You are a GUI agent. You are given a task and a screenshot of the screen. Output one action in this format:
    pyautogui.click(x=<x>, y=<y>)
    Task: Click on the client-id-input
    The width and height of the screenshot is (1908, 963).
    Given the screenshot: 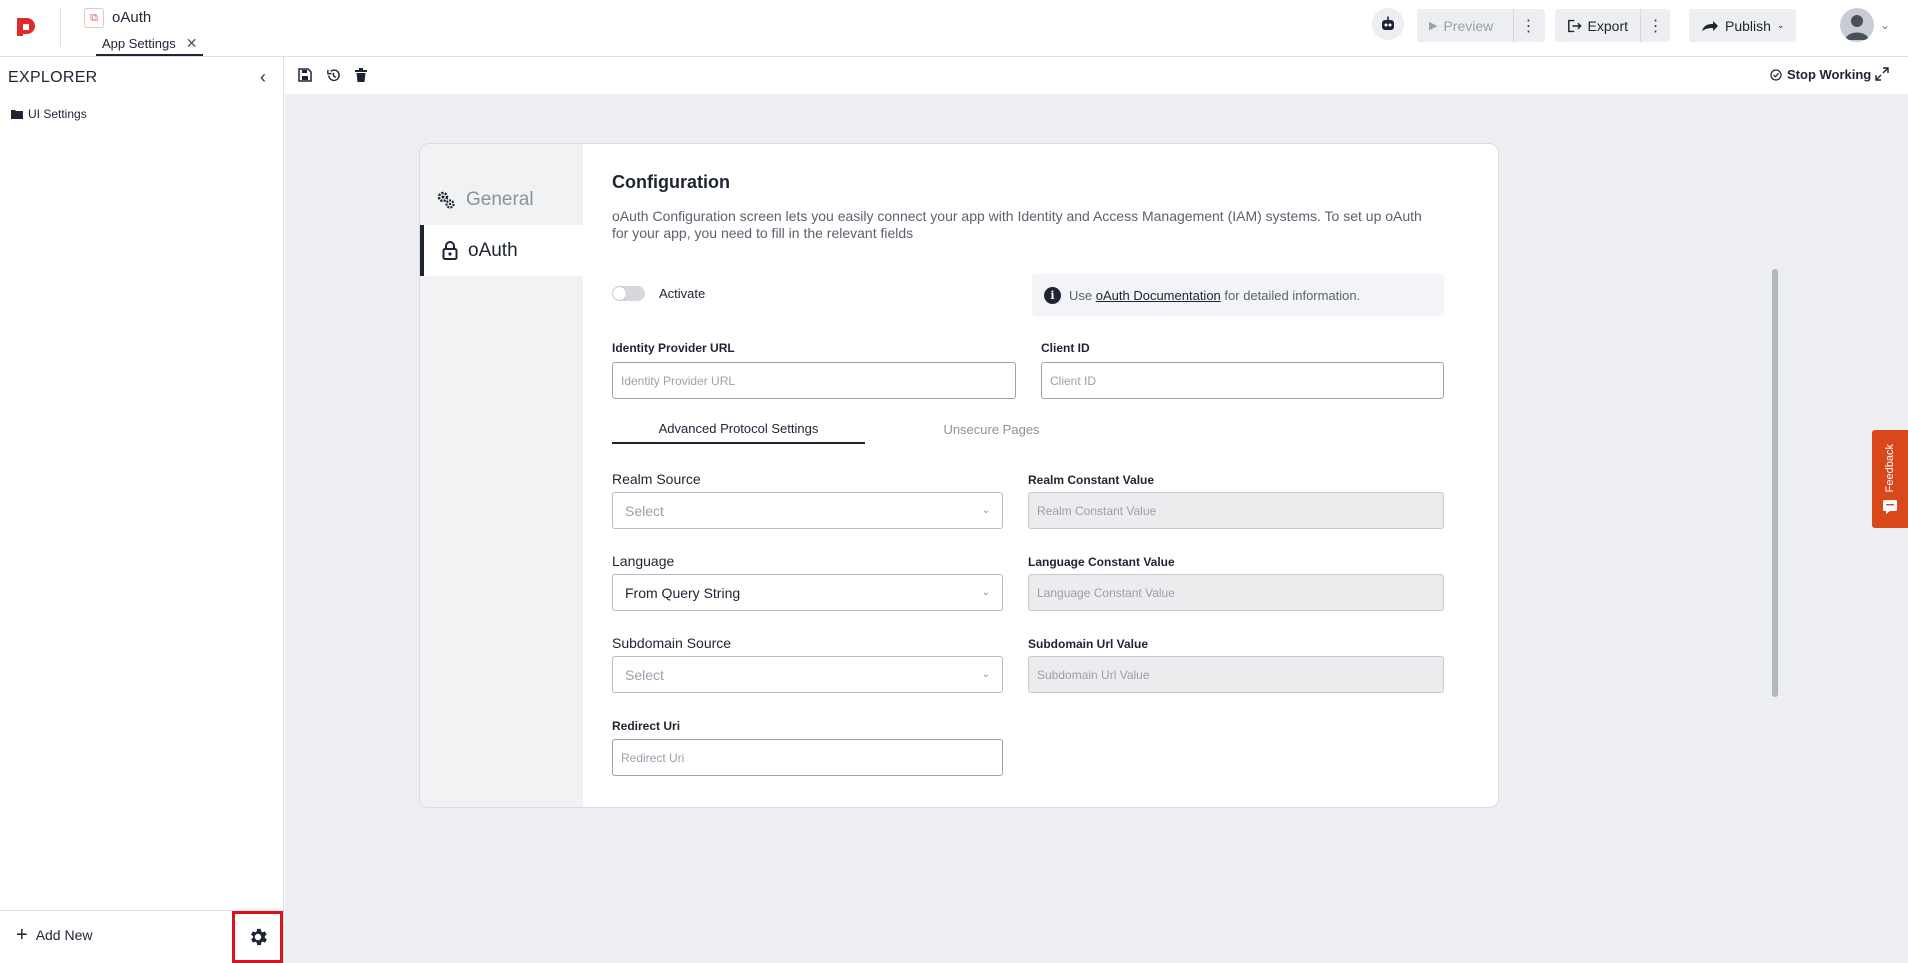 What is the action you would take?
    pyautogui.click(x=1242, y=380)
    